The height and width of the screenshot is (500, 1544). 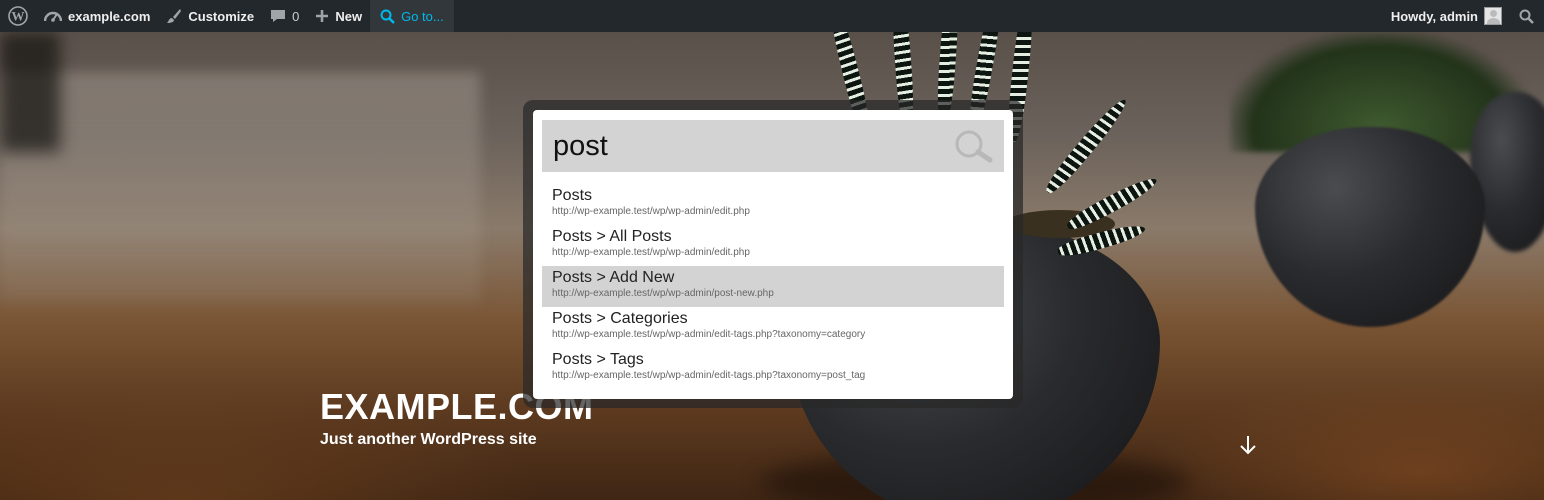 What do you see at coordinates (1086, 146) in the screenshot?
I see `succulent-leaf` at bounding box center [1086, 146].